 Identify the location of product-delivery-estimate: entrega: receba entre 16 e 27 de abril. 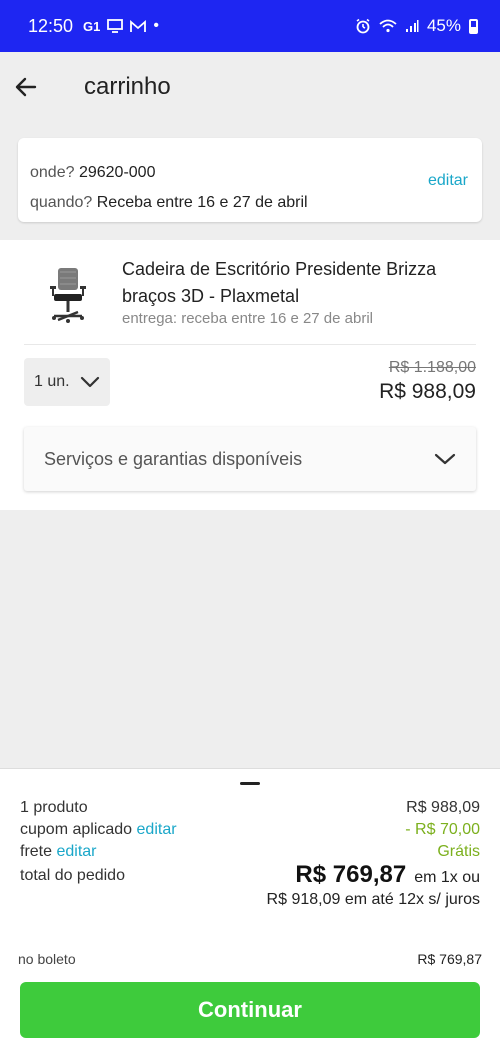
(248, 318).